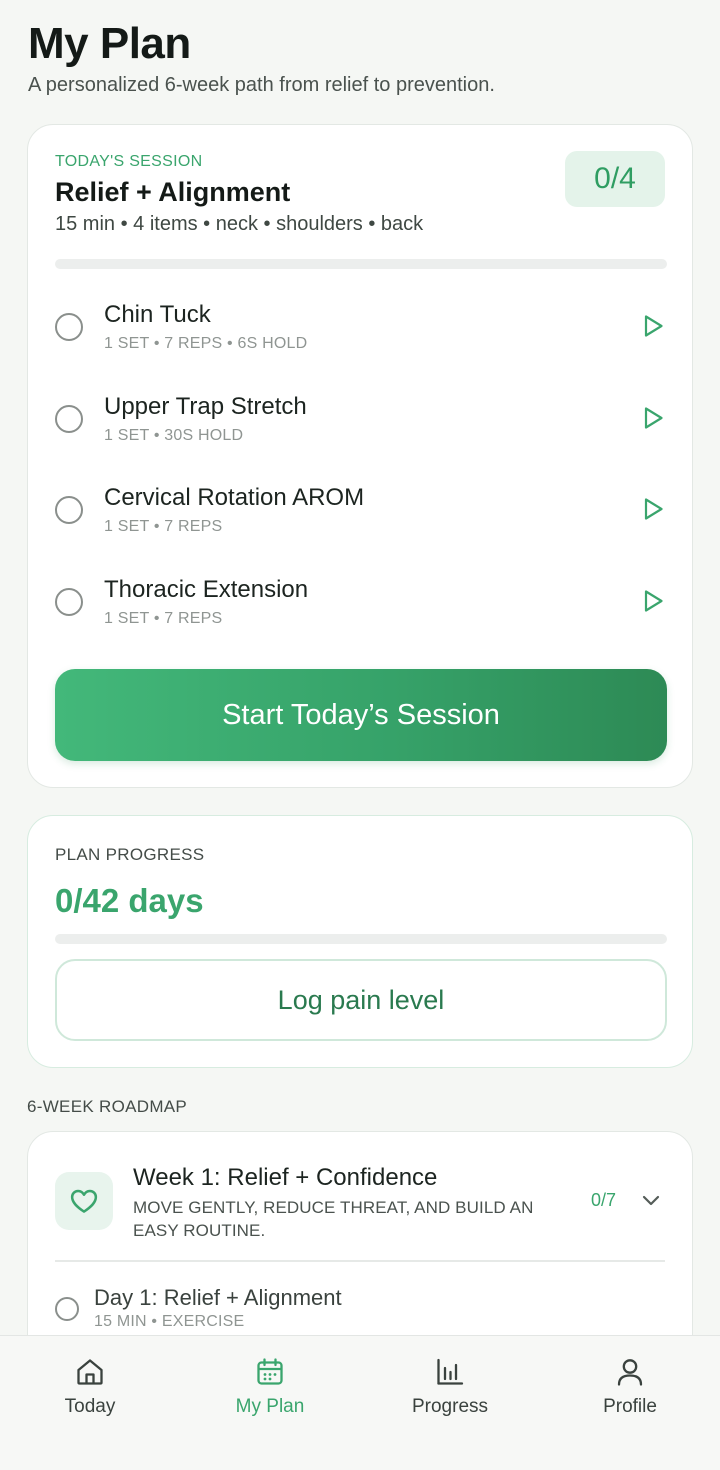 This screenshot has height=1470, width=720. What do you see at coordinates (218, 1297) in the screenshot?
I see `day-title: Day 1: Relief + Alignment` at bounding box center [218, 1297].